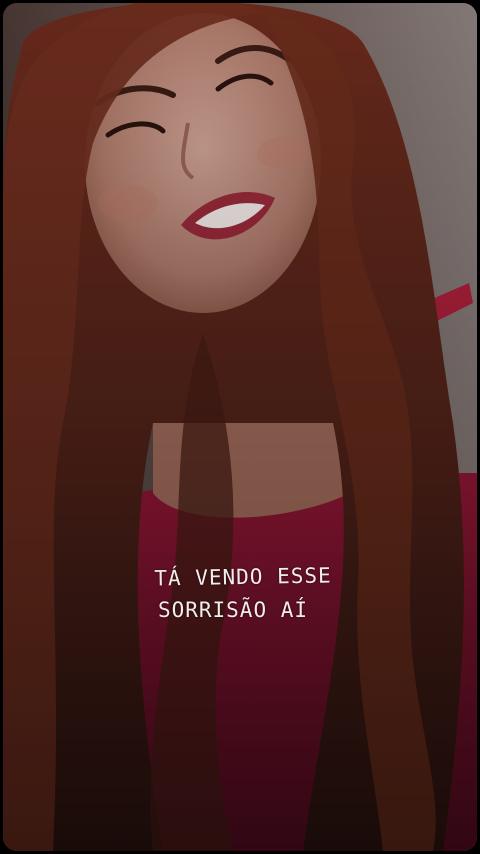  I want to click on caption-line-2: SORRISÃO AÍ, so click(233, 610).